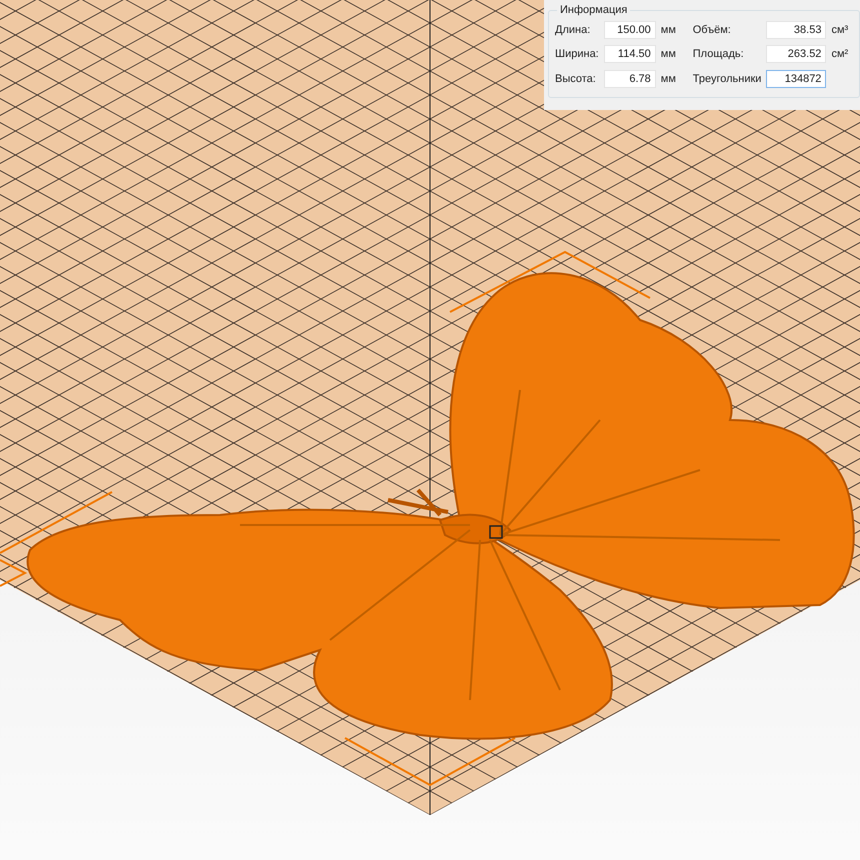 The image size is (860, 860). I want to click on field-label: Высота:, so click(576, 78).